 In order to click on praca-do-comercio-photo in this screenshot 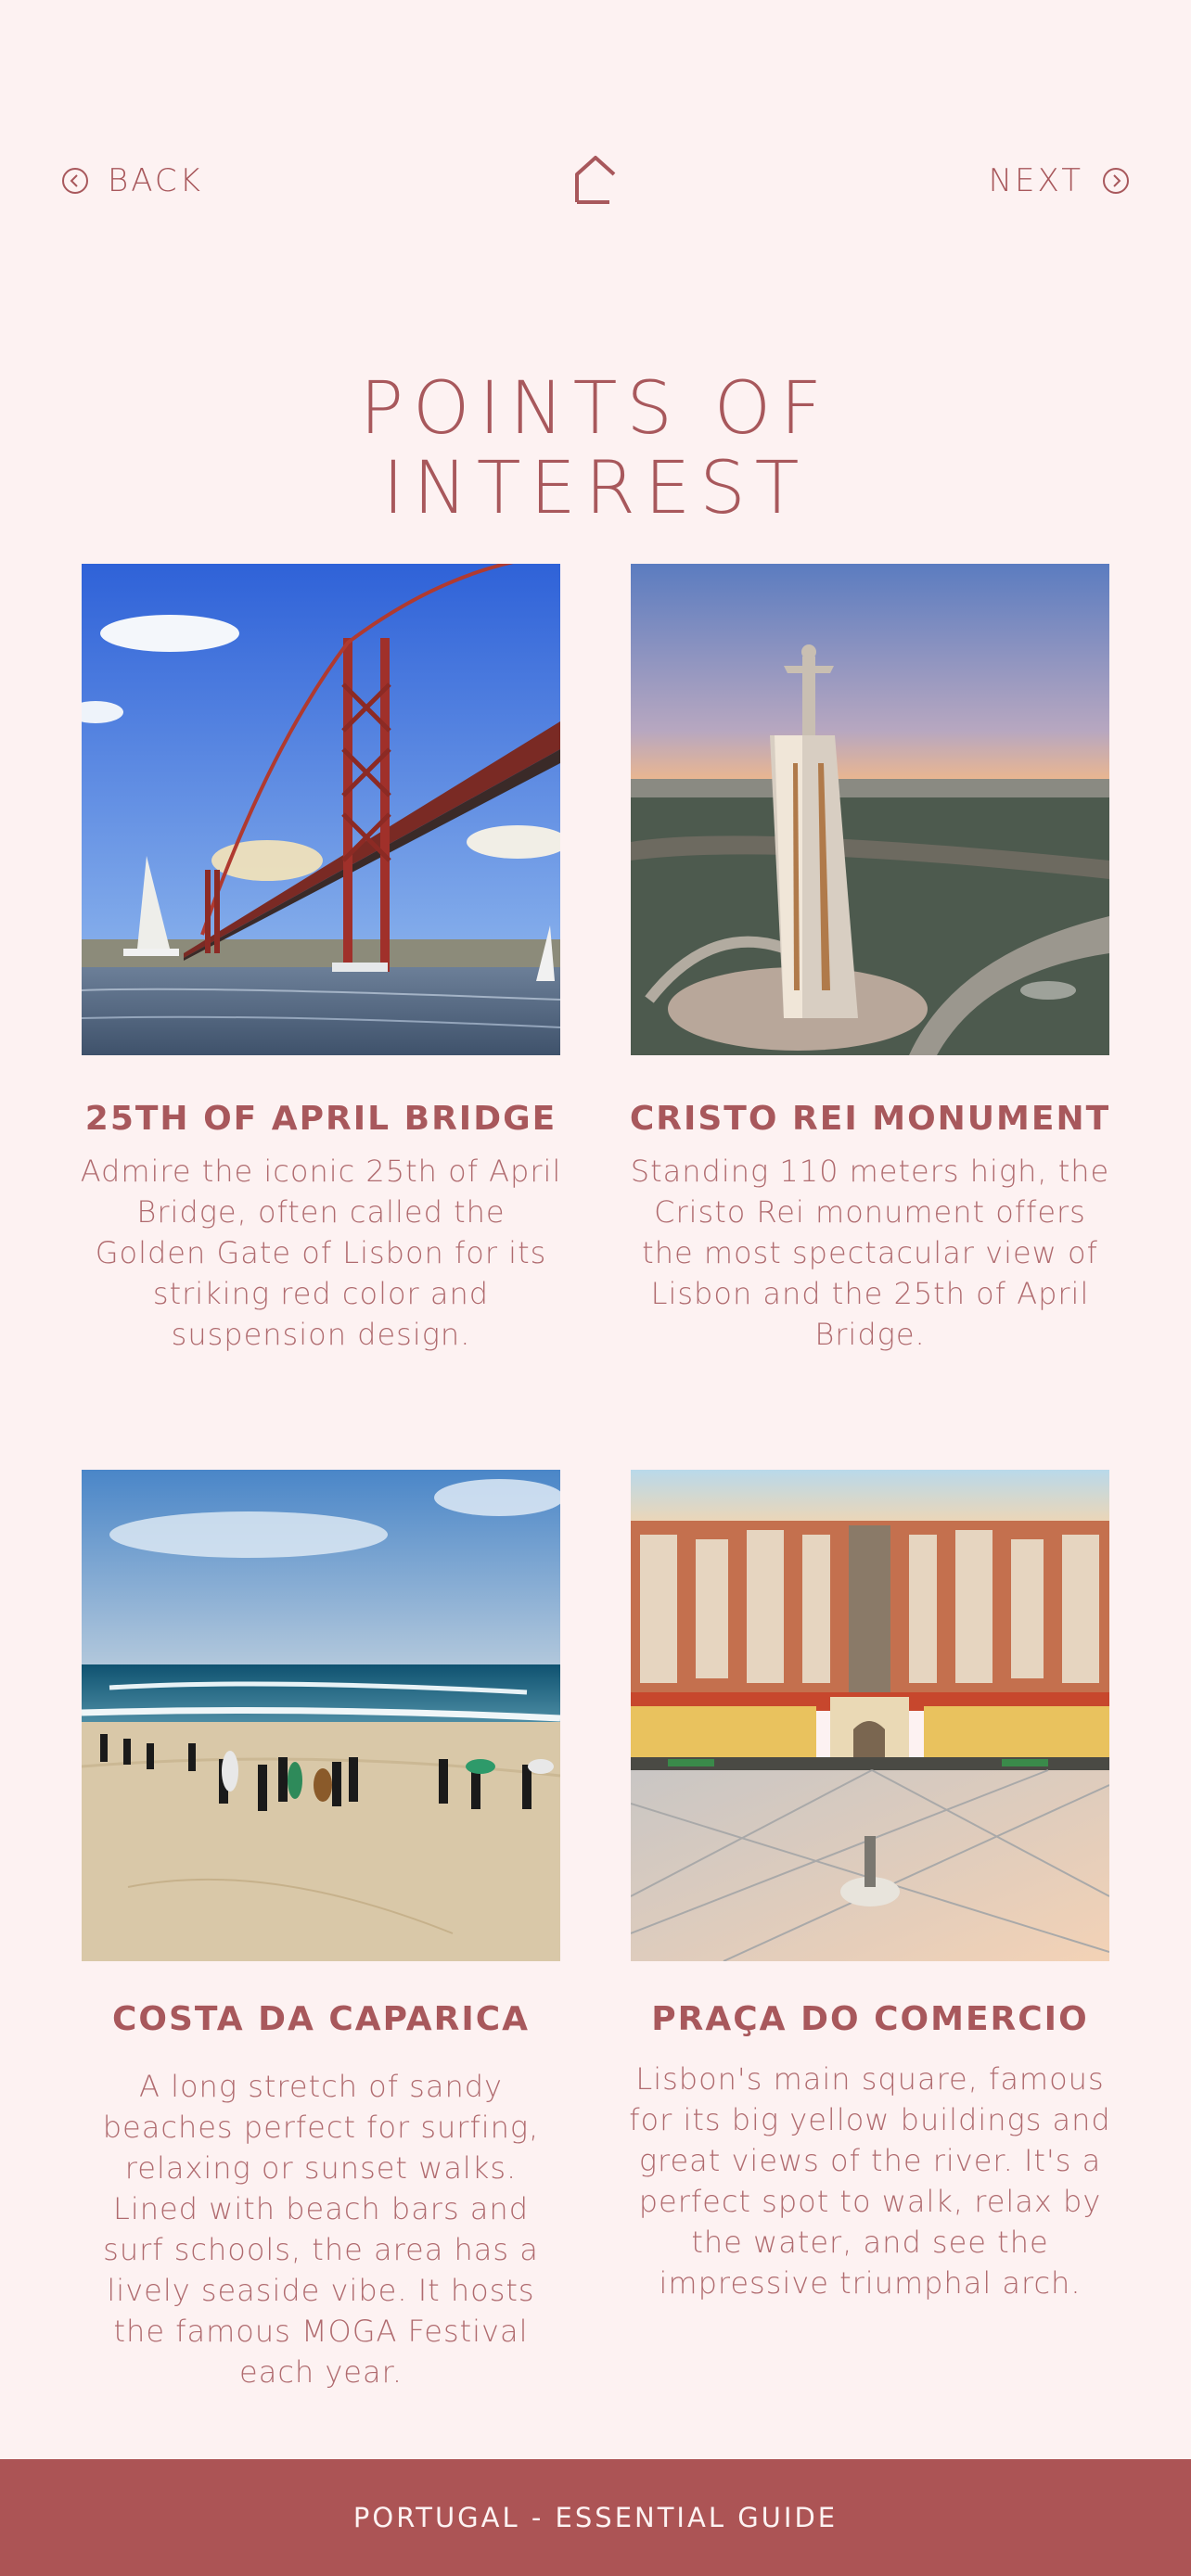, I will do `click(870, 1715)`.